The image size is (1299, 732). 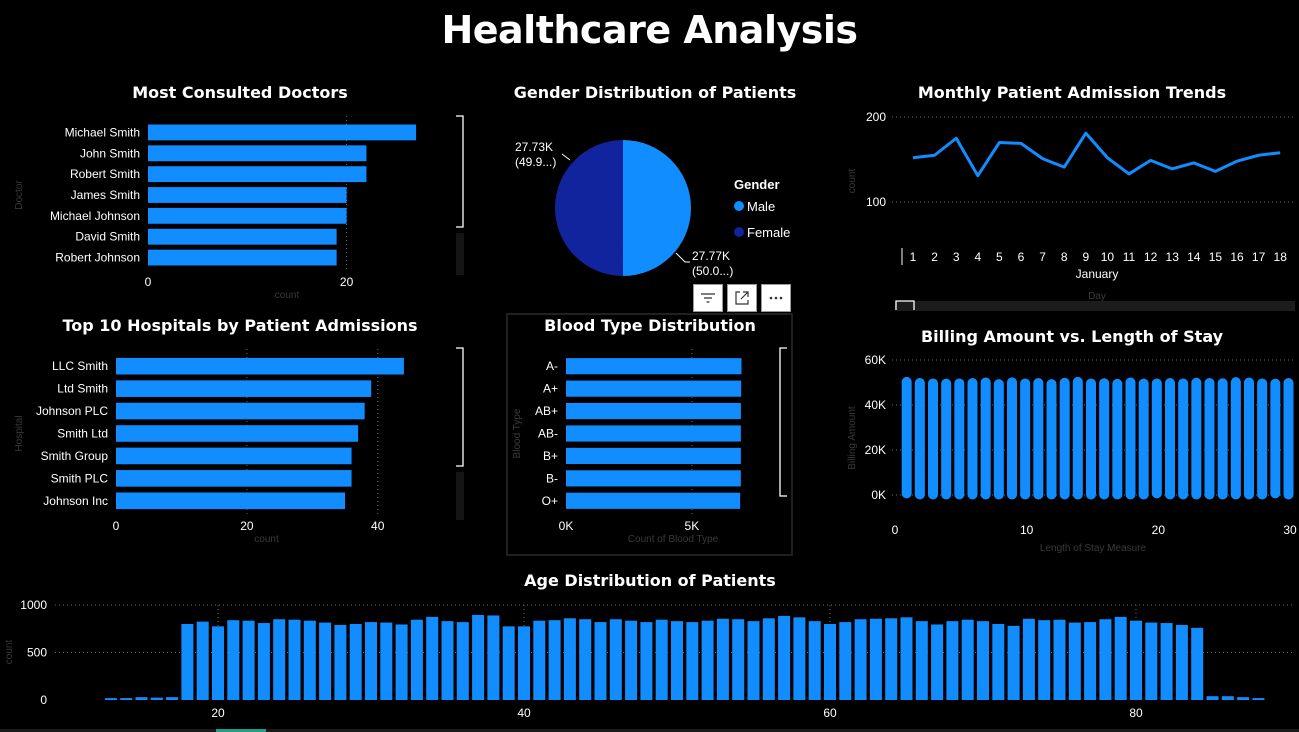 I want to click on hospitals-category-label: LLC Smith, so click(x=80, y=366).